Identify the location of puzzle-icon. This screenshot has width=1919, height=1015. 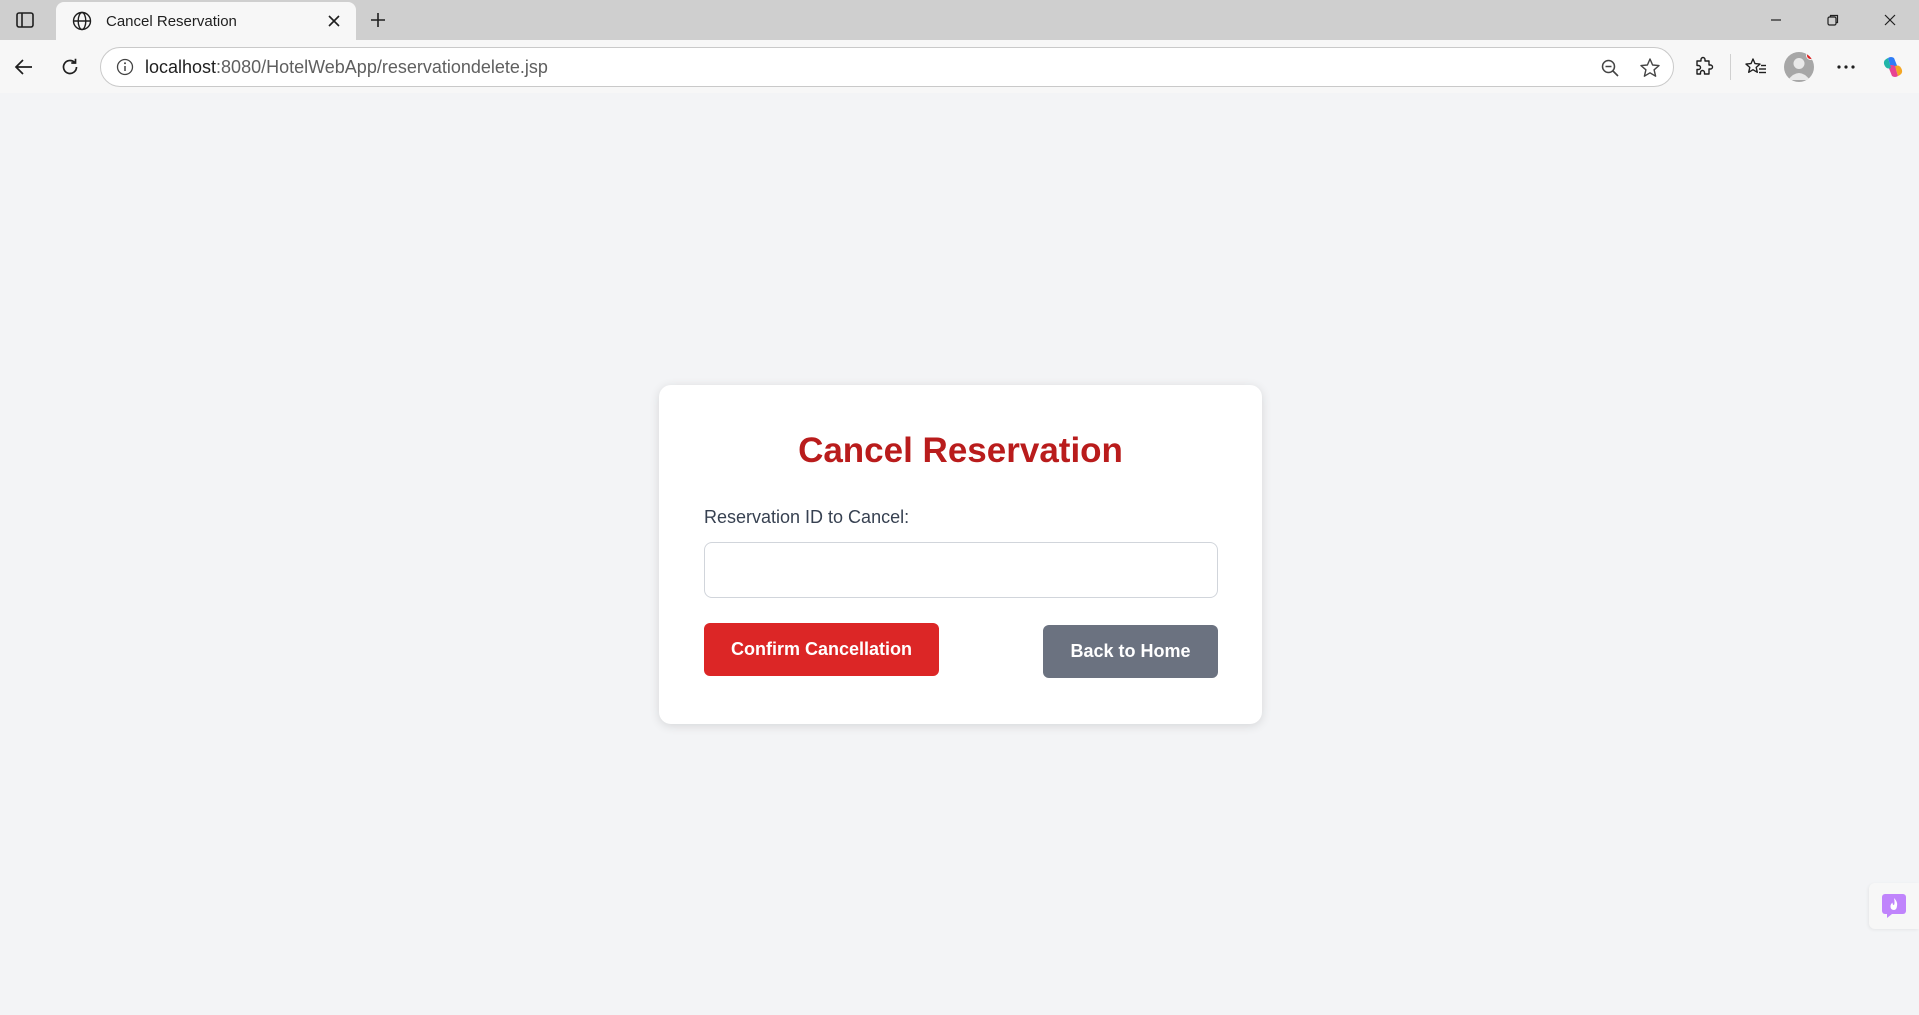
(1704, 67).